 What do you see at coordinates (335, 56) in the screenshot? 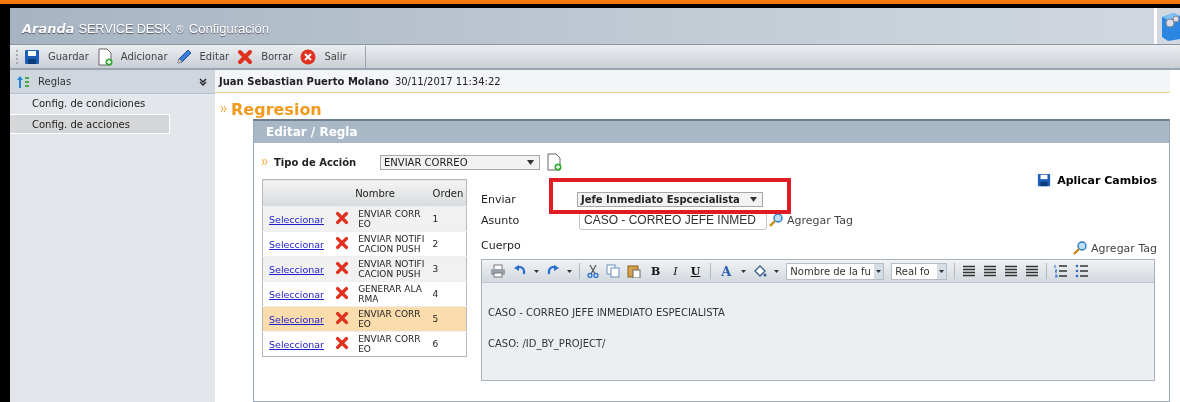
I see `toolbar-button: Salir` at bounding box center [335, 56].